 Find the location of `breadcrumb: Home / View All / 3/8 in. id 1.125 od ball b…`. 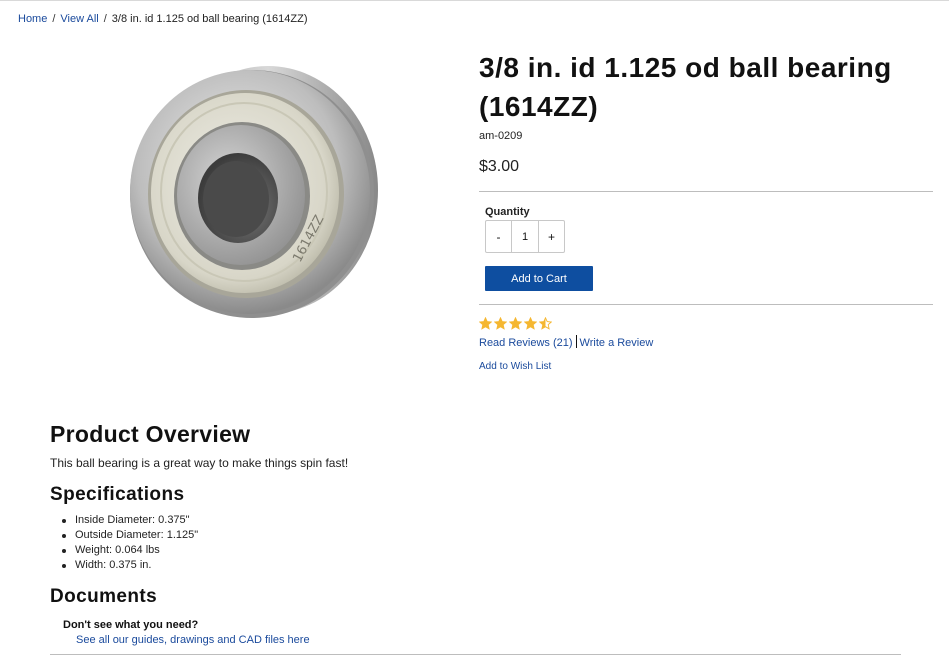

breadcrumb: Home / View All / 3/8 in. id 1.125 od ball b… is located at coordinates (162, 19).